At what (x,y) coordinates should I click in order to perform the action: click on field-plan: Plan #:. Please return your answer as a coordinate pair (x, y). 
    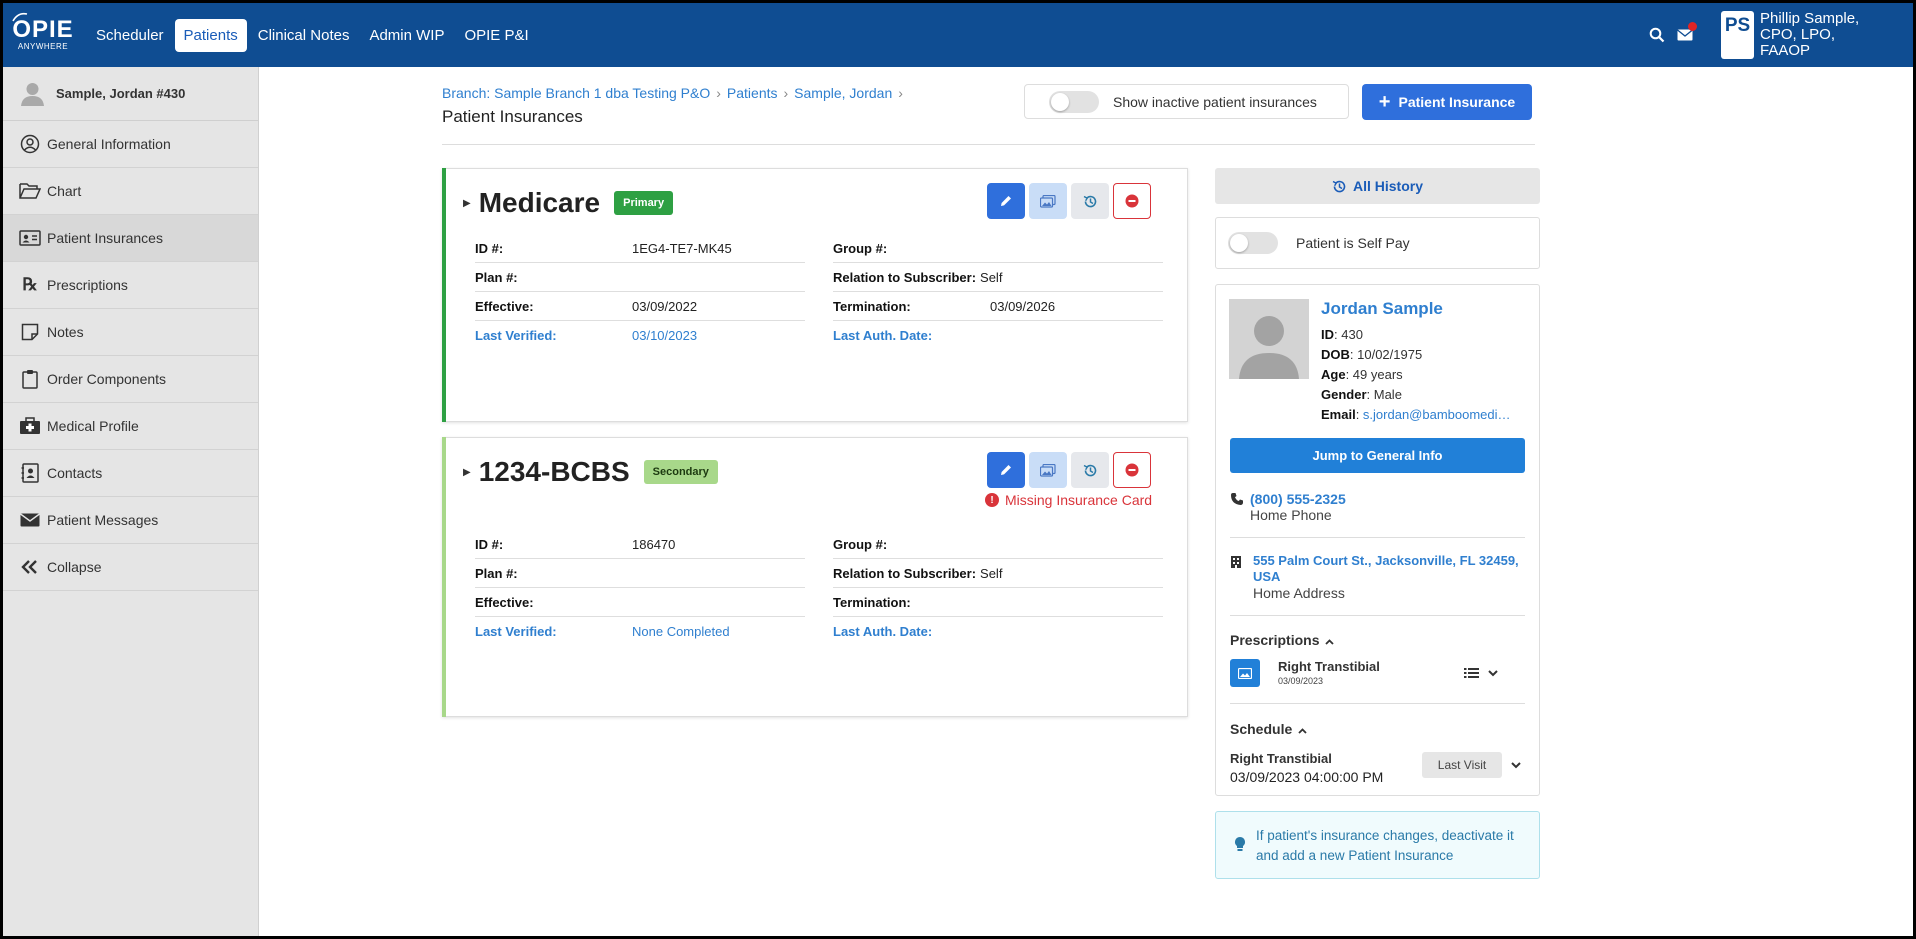
    Looking at the image, I should click on (640, 277).